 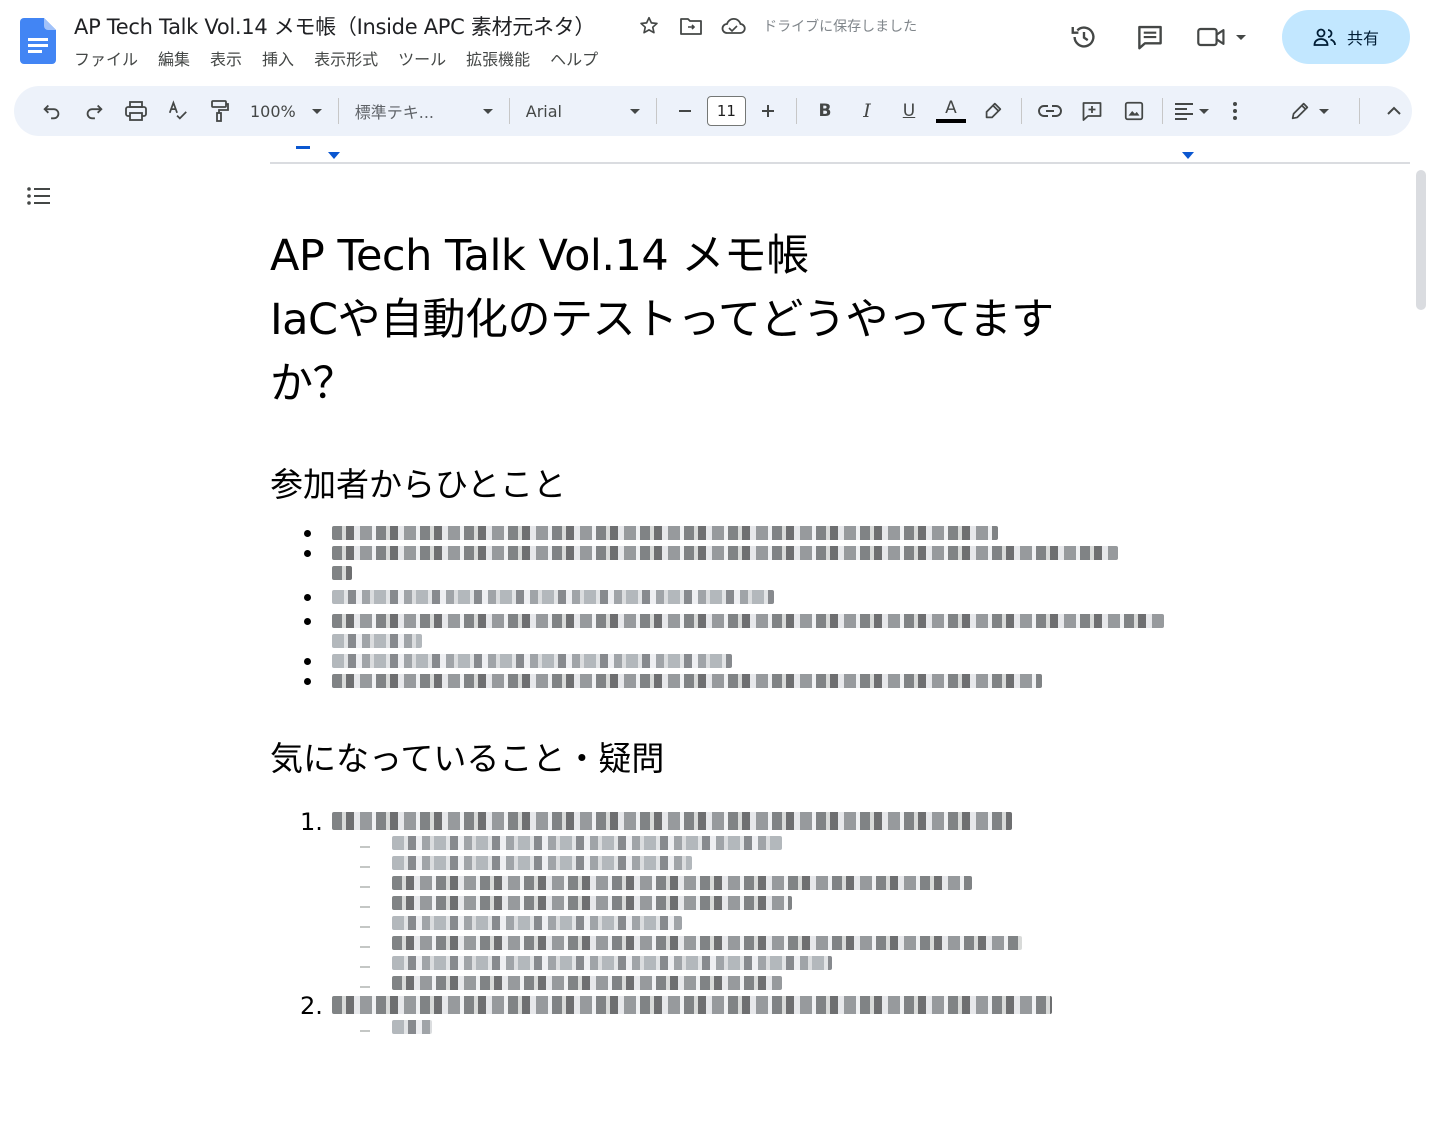 What do you see at coordinates (38, 41) in the screenshot?
I see `docs-logo-icon` at bounding box center [38, 41].